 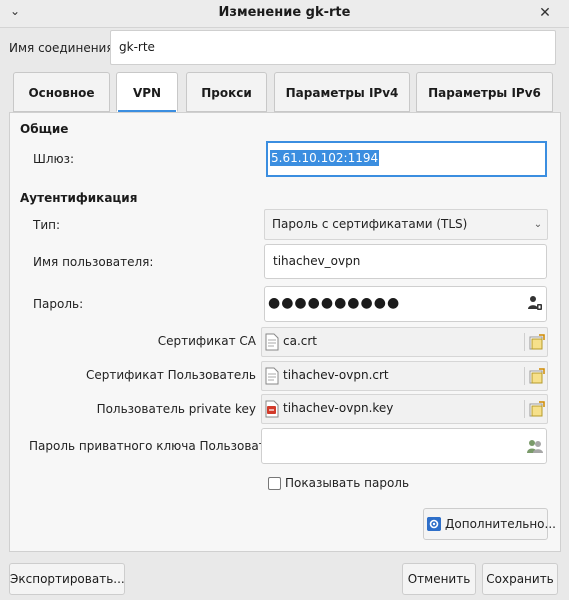 What do you see at coordinates (54, 159) in the screenshot?
I see `gateway-label: Шлюз:` at bounding box center [54, 159].